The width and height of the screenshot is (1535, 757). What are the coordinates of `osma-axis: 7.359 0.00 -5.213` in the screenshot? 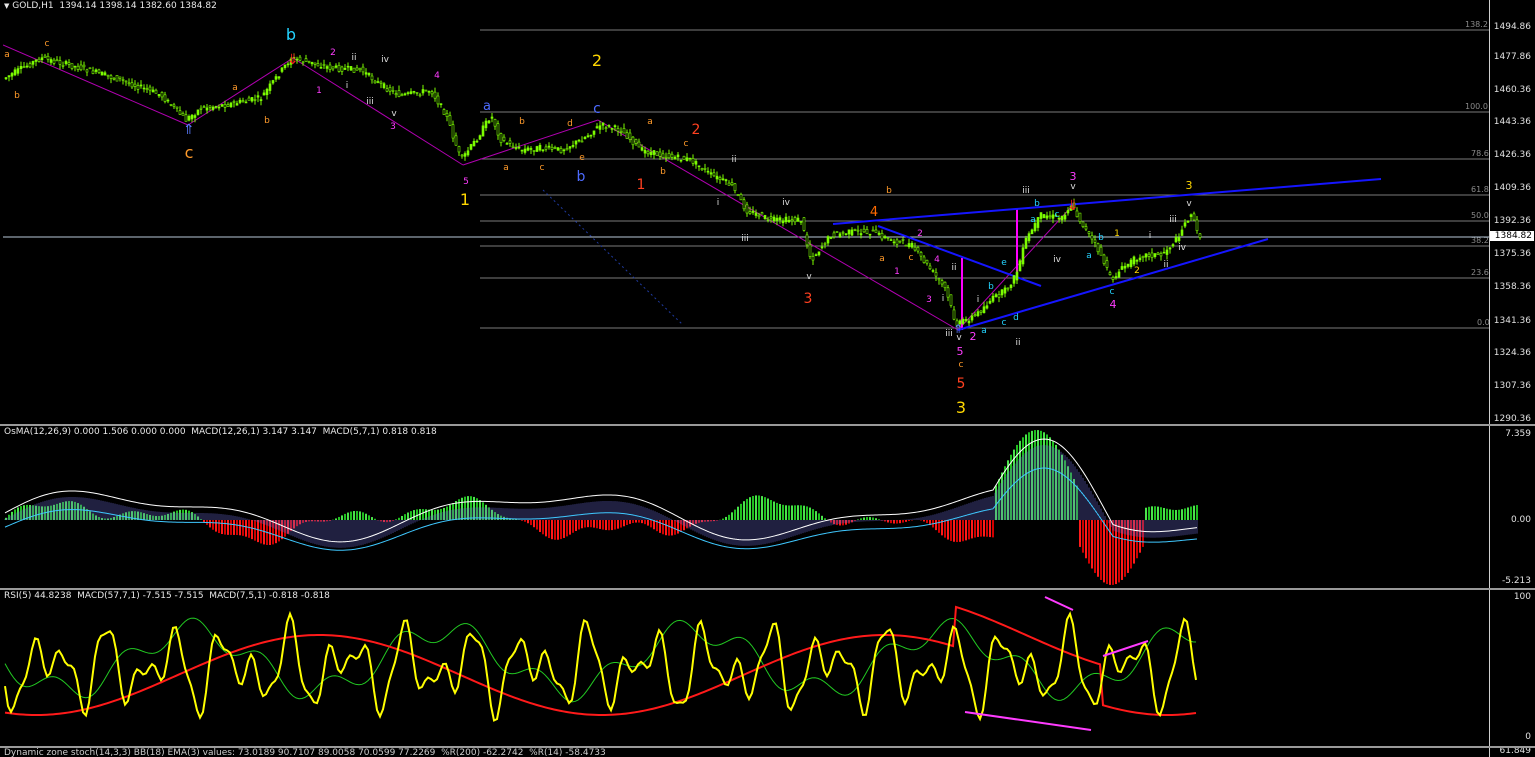 It's located at (1512, 507).